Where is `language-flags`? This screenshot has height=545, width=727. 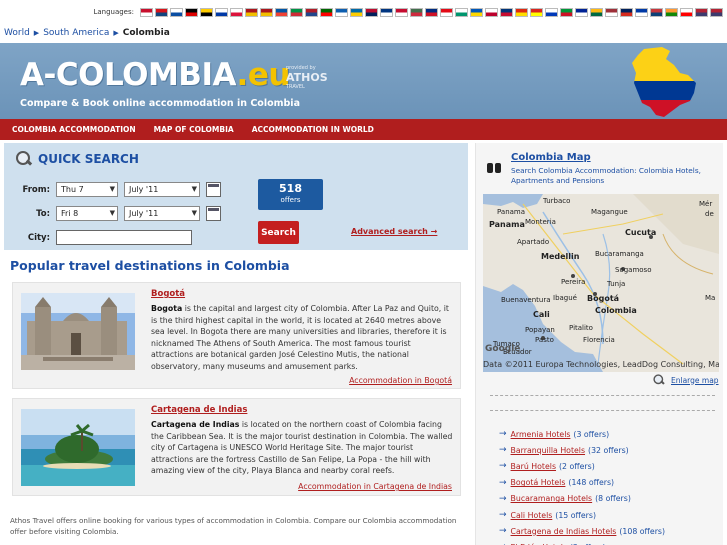 language-flags is located at coordinates (431, 12).